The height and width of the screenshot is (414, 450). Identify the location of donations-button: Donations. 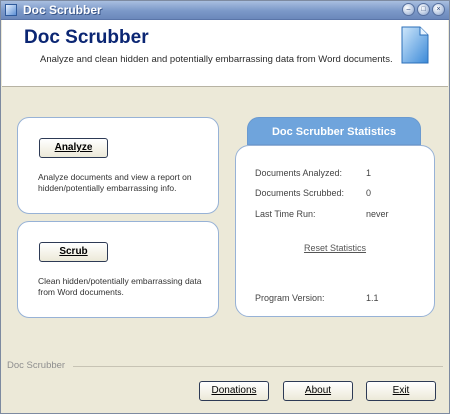
(234, 391).